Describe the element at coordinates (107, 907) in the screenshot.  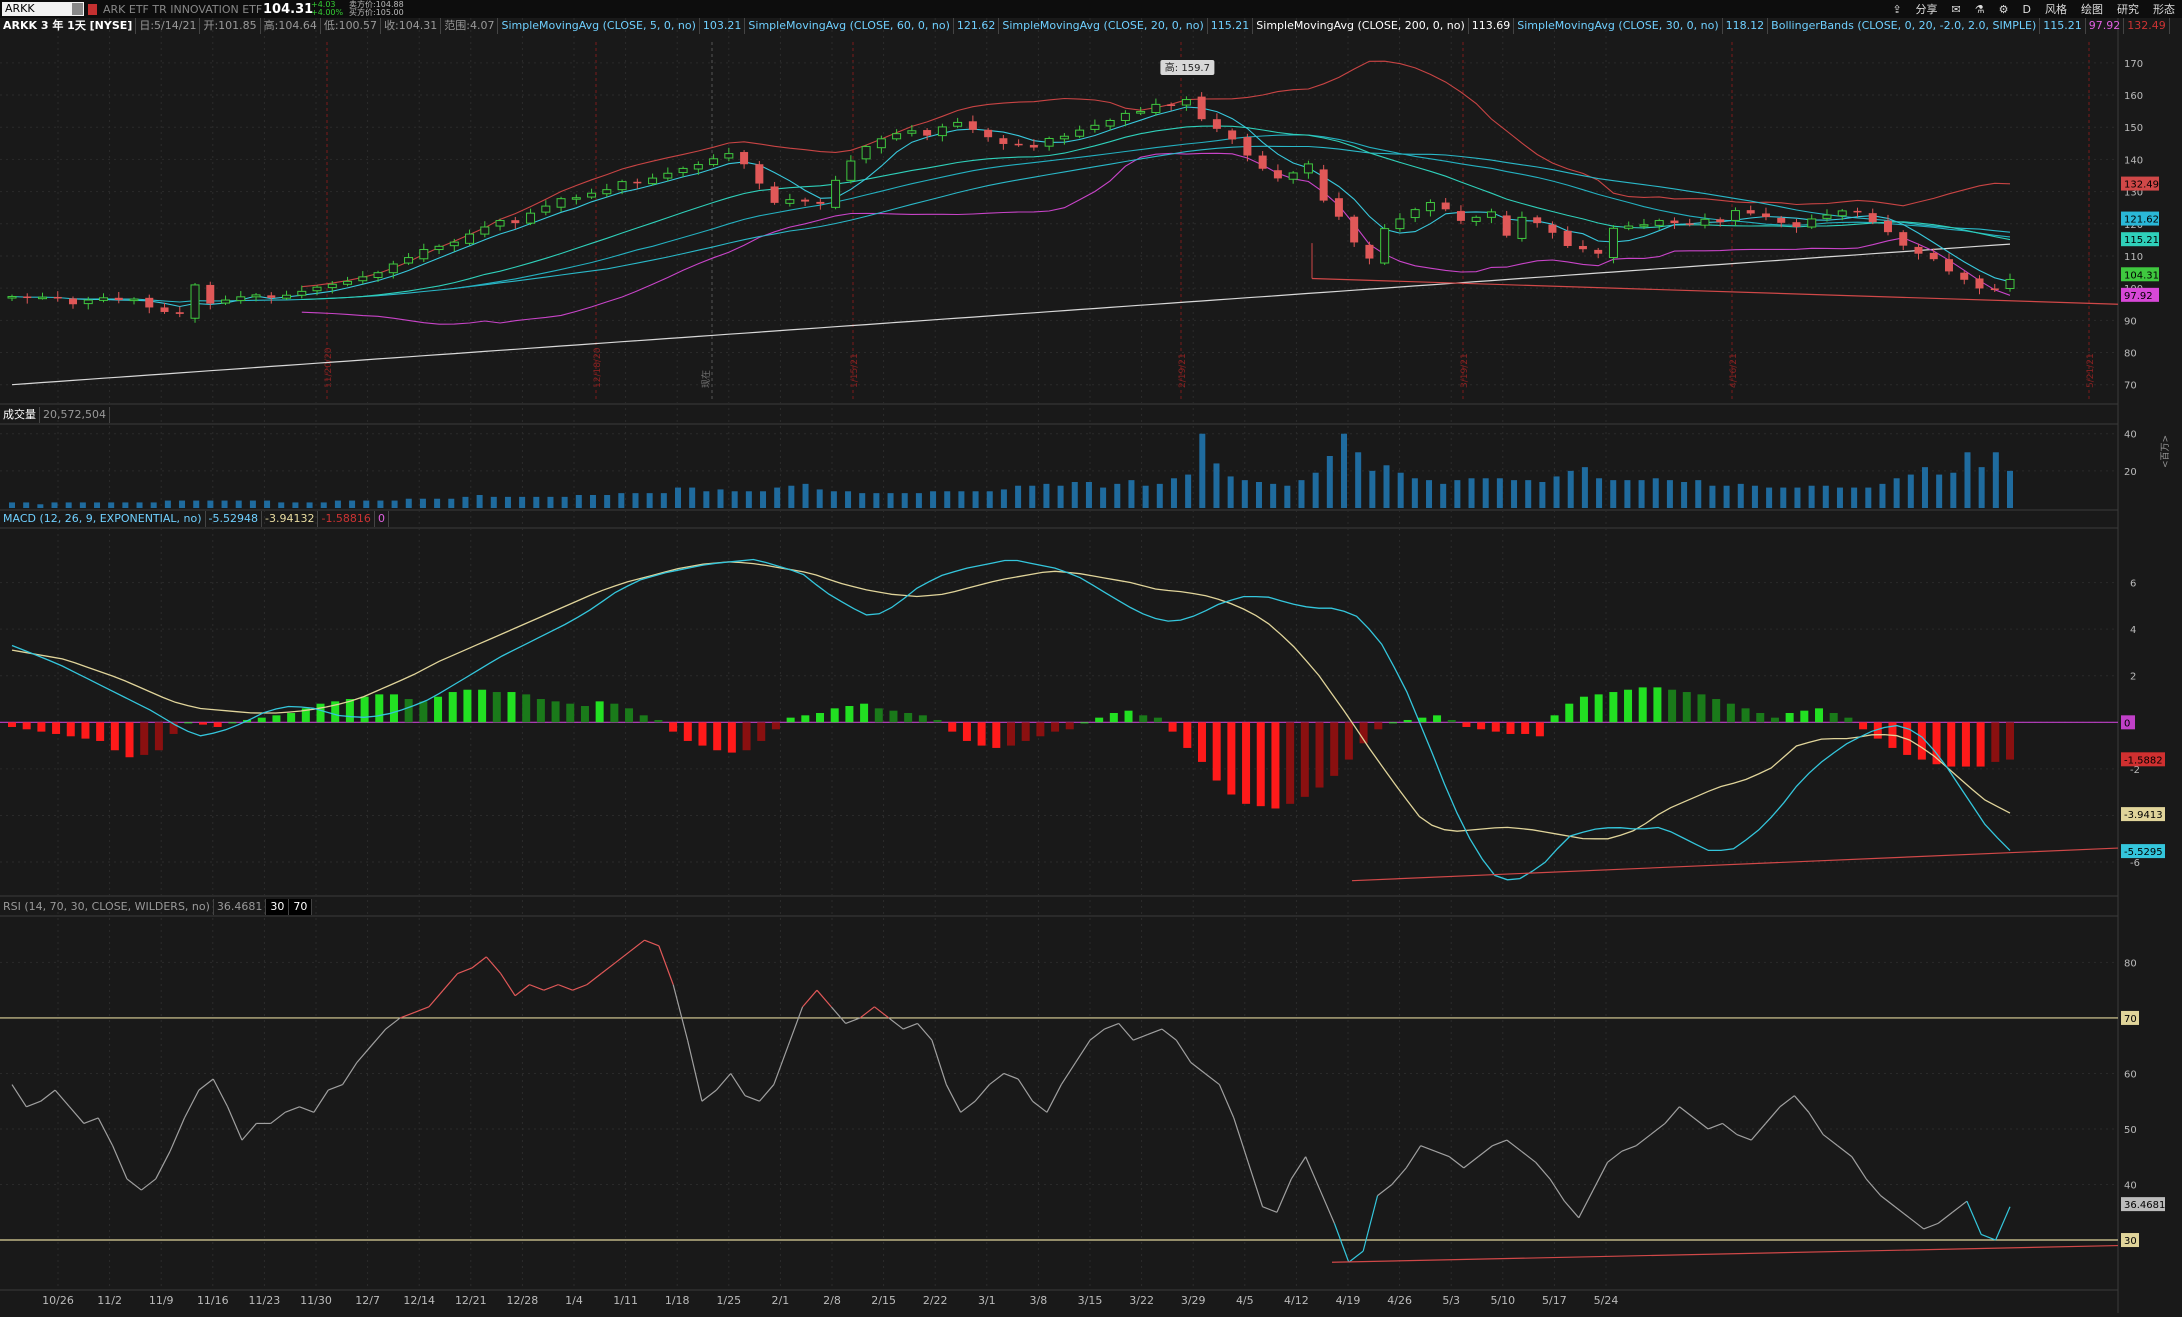
I see `rsi-label: RSI (14, 70, 30, CLOSE, WILDERS, no)` at that location.